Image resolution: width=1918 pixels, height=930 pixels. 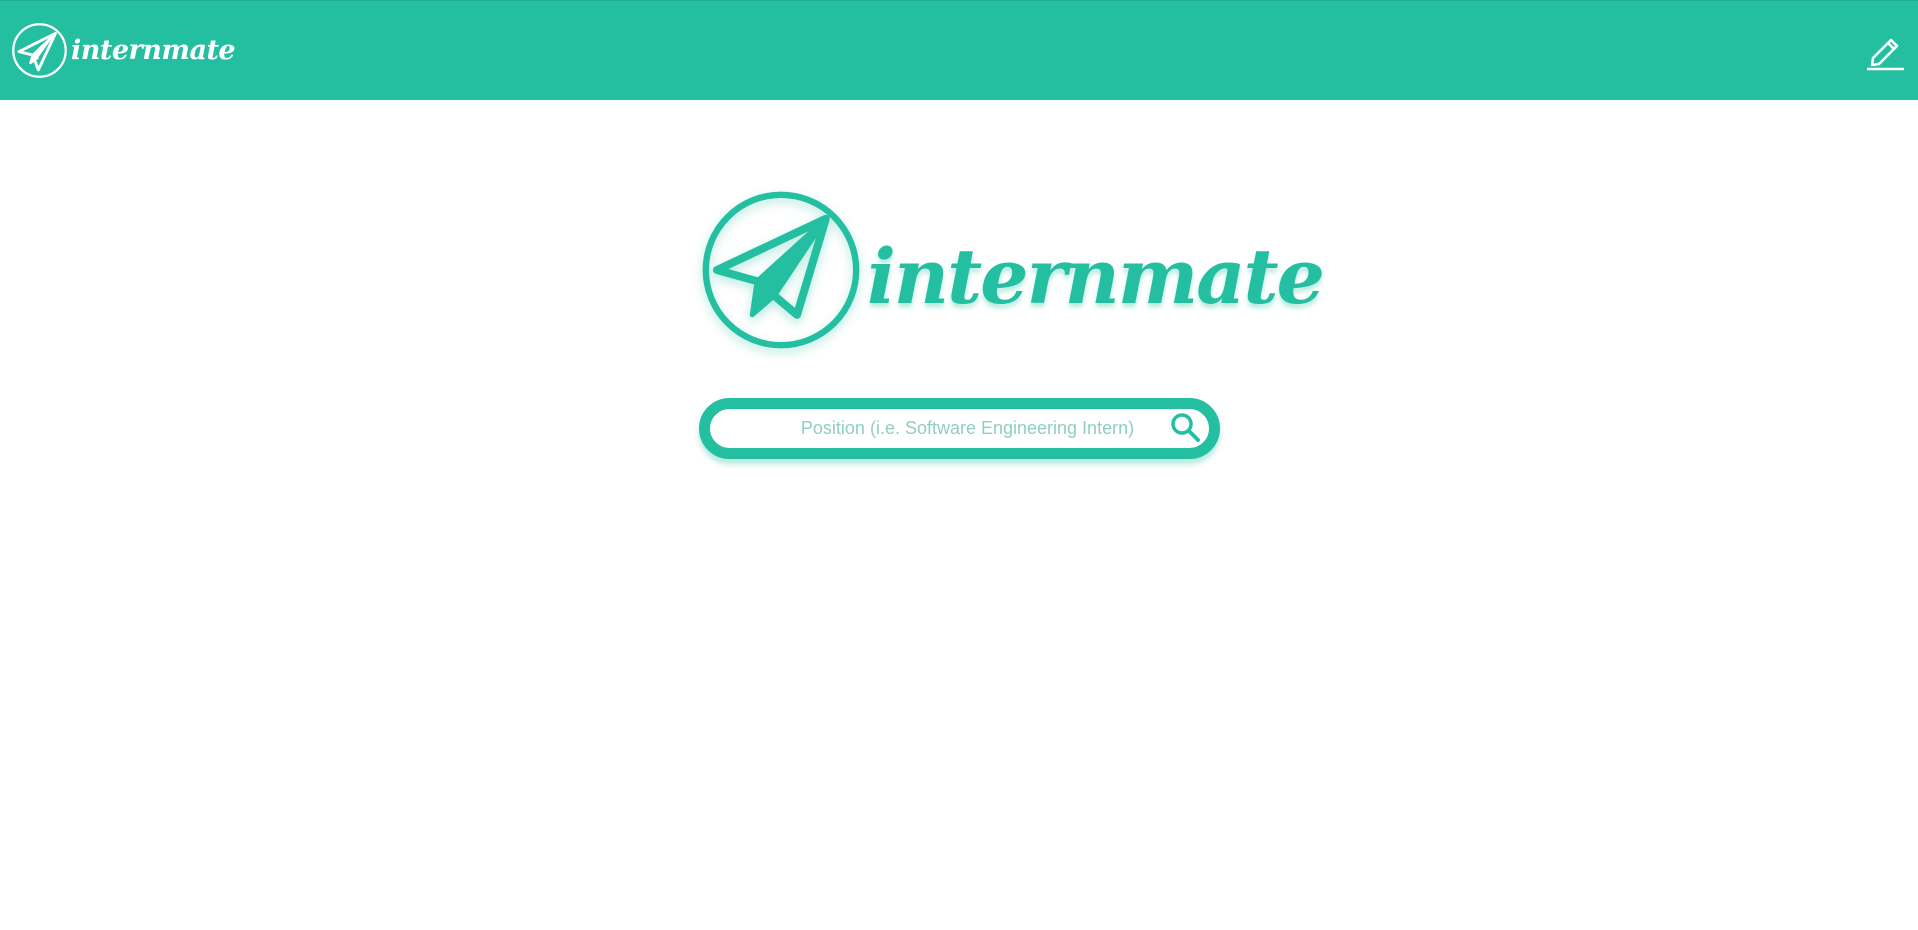 I want to click on hero-logo: internmate, so click(x=1013, y=270).